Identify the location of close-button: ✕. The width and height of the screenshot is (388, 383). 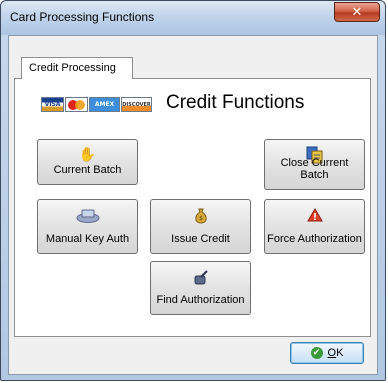
(357, 12).